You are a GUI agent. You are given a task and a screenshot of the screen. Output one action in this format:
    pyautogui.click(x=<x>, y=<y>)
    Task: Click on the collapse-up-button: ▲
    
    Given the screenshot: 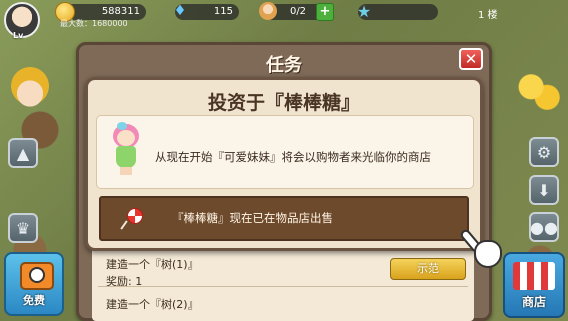 What is the action you would take?
    pyautogui.click(x=23, y=153)
    